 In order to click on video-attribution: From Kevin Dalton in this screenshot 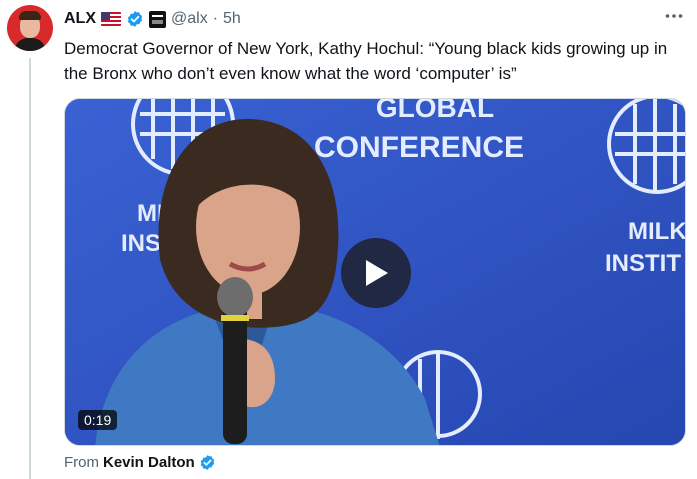, I will do `click(140, 462)`.